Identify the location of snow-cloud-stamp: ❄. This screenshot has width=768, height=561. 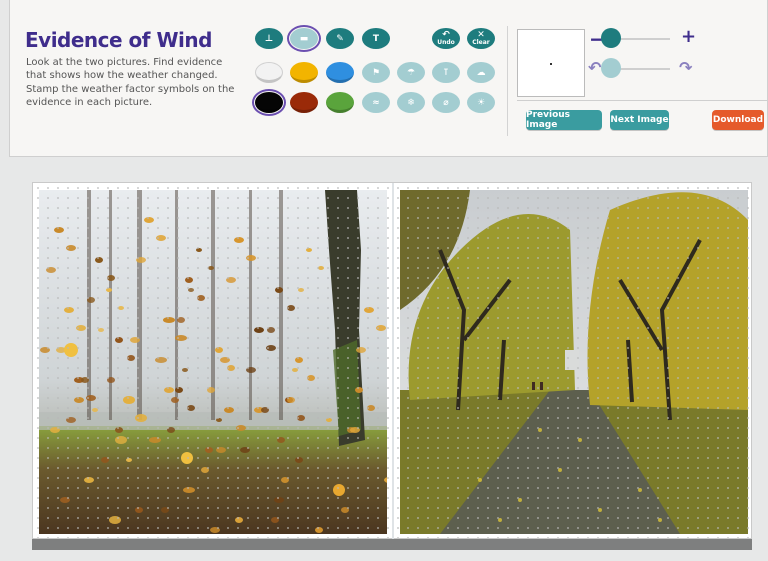
(411, 102).